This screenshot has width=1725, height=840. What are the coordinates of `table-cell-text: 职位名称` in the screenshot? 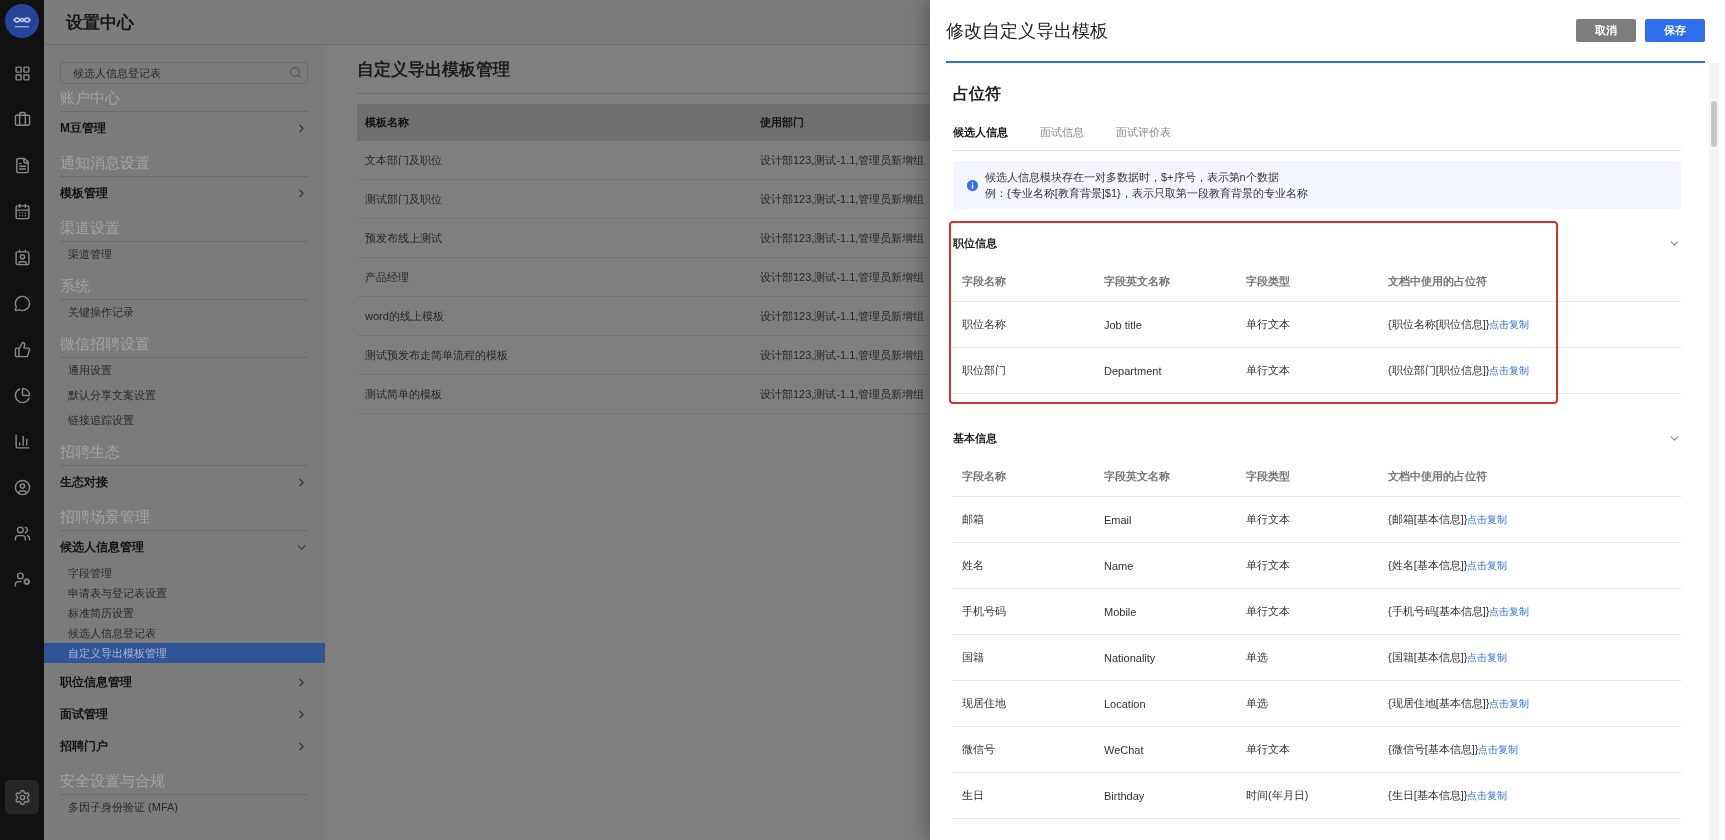 It's located at (983, 324).